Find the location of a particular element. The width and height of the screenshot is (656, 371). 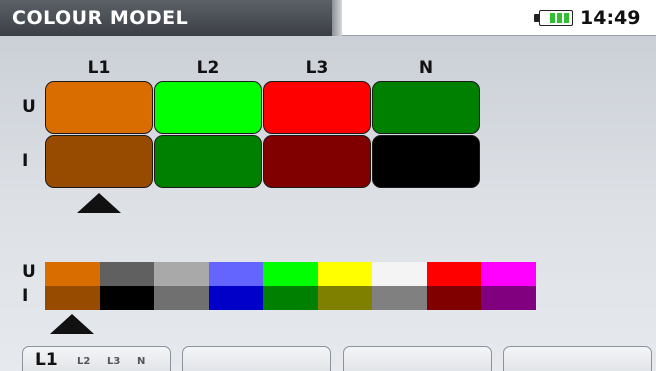

palette-row-label-i: I is located at coordinates (25, 296).